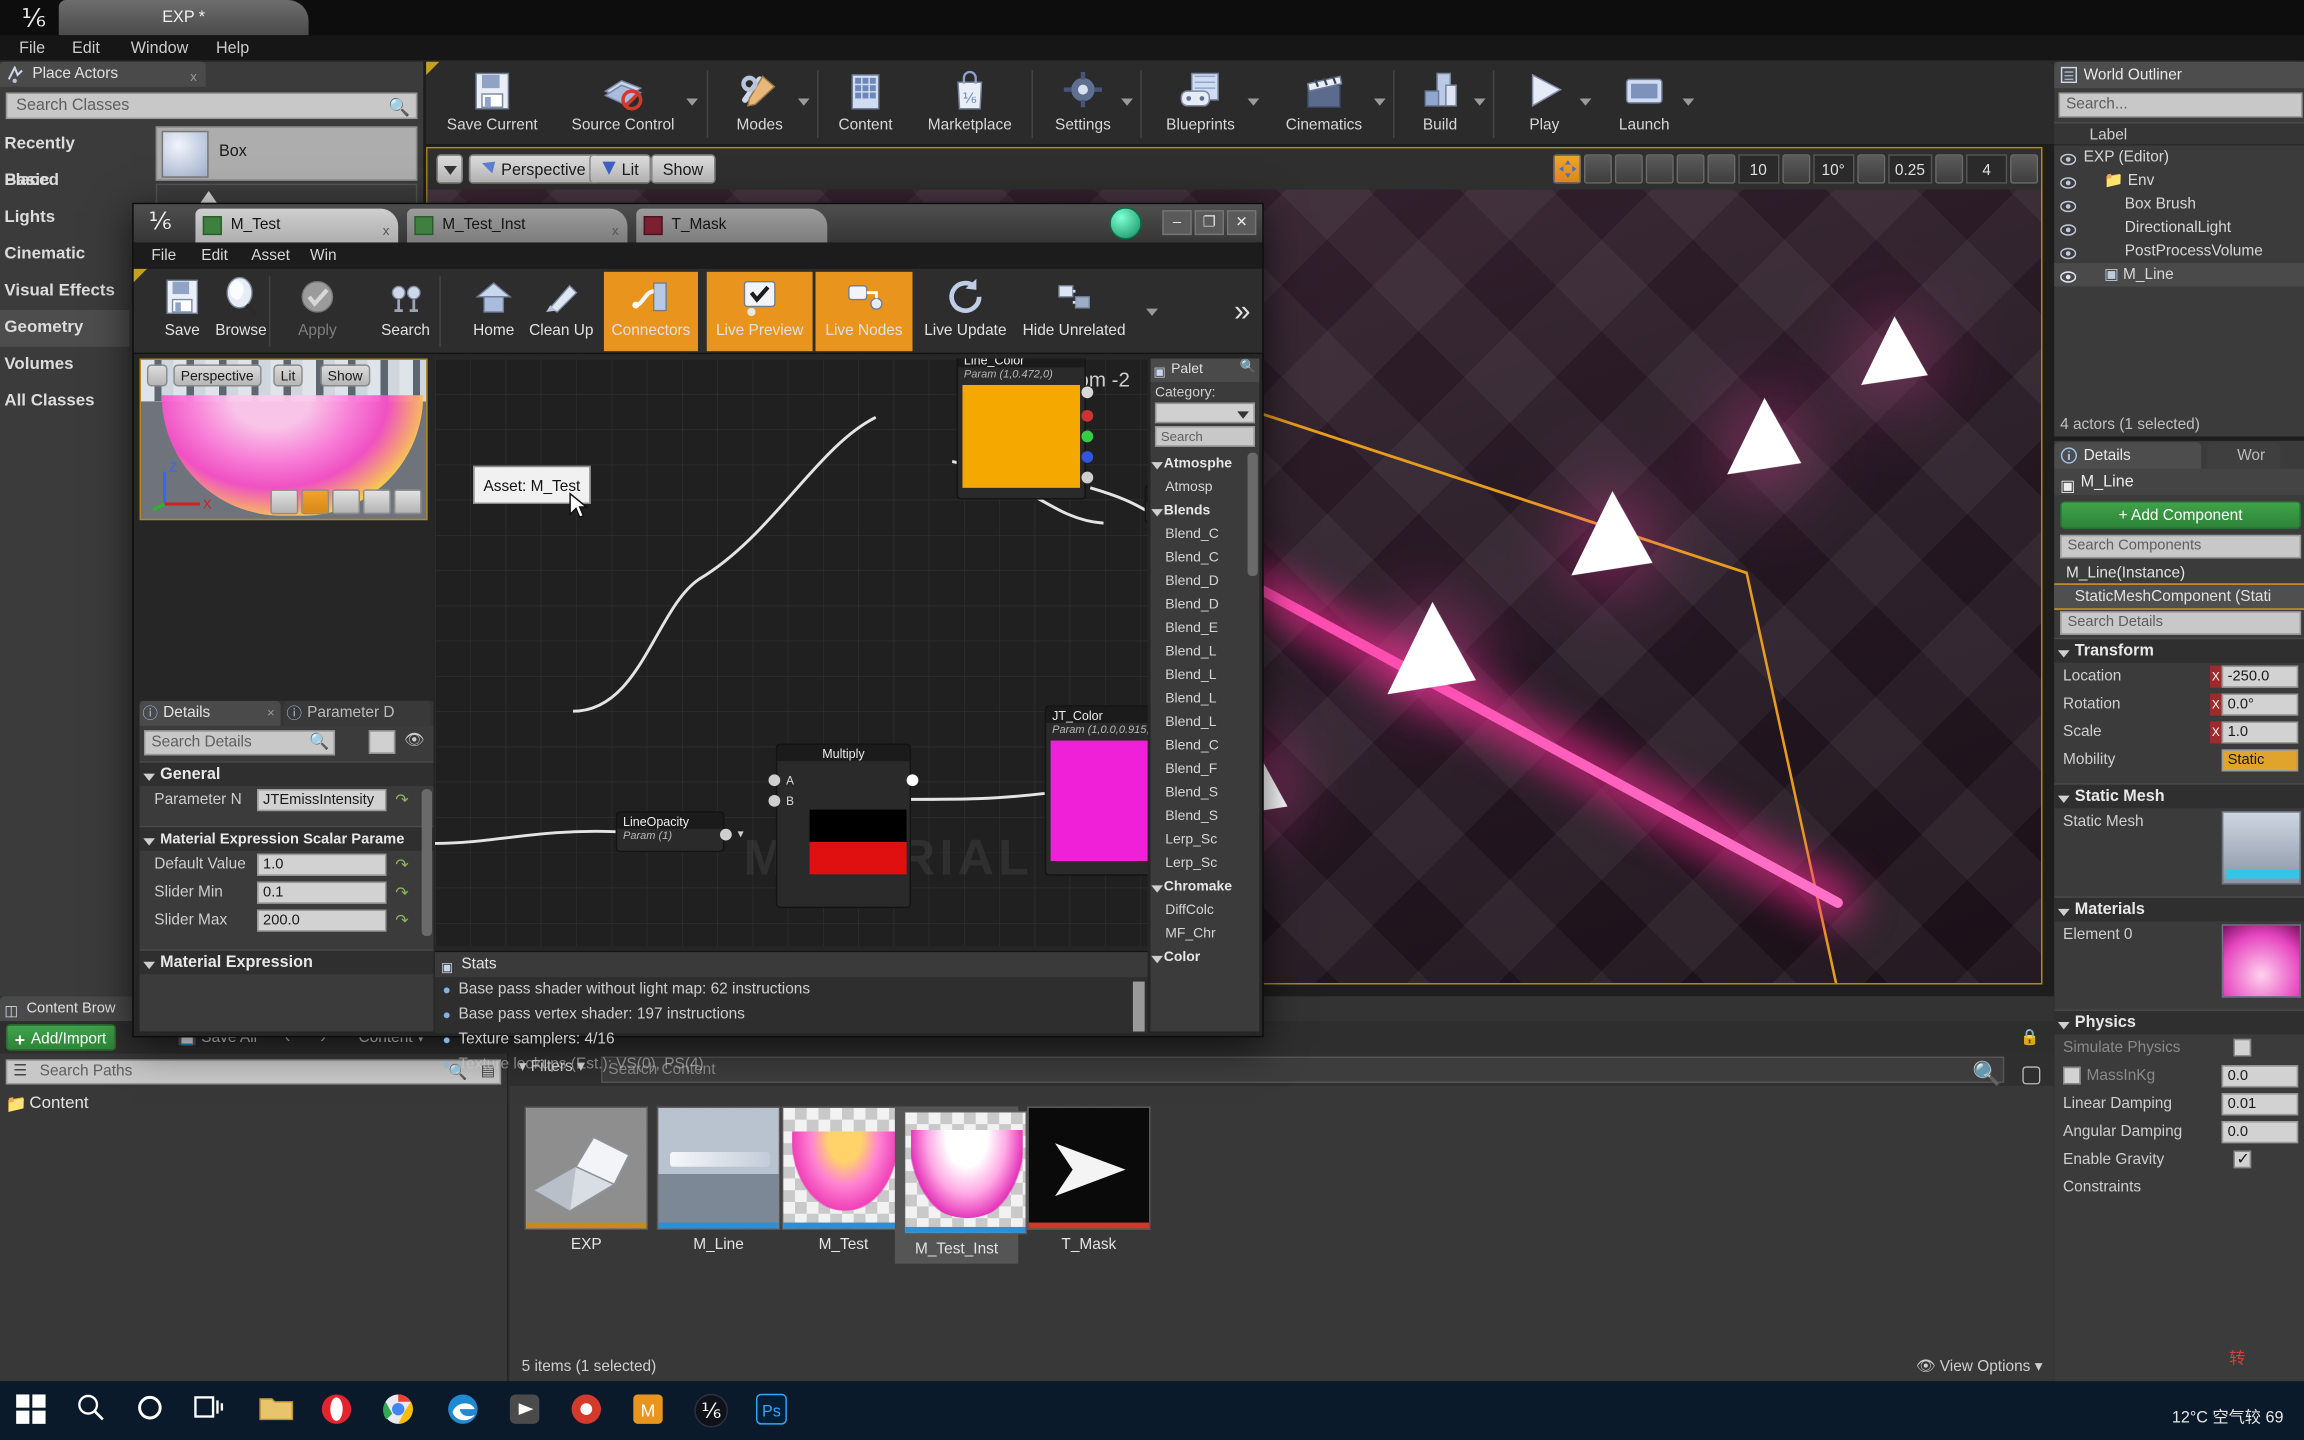 The image size is (2304, 1440). Describe the element at coordinates (965, 311) in the screenshot. I see `material-live-update-button: Live Update` at that location.